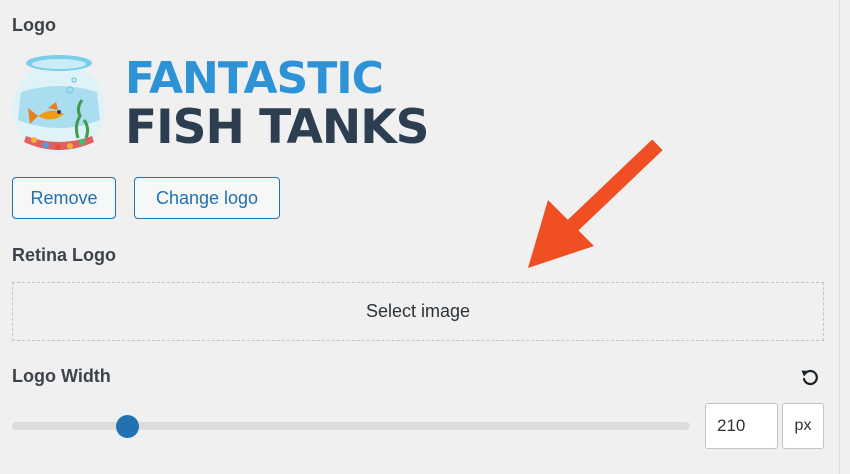 The image size is (850, 474). I want to click on unit-label: px, so click(803, 425).